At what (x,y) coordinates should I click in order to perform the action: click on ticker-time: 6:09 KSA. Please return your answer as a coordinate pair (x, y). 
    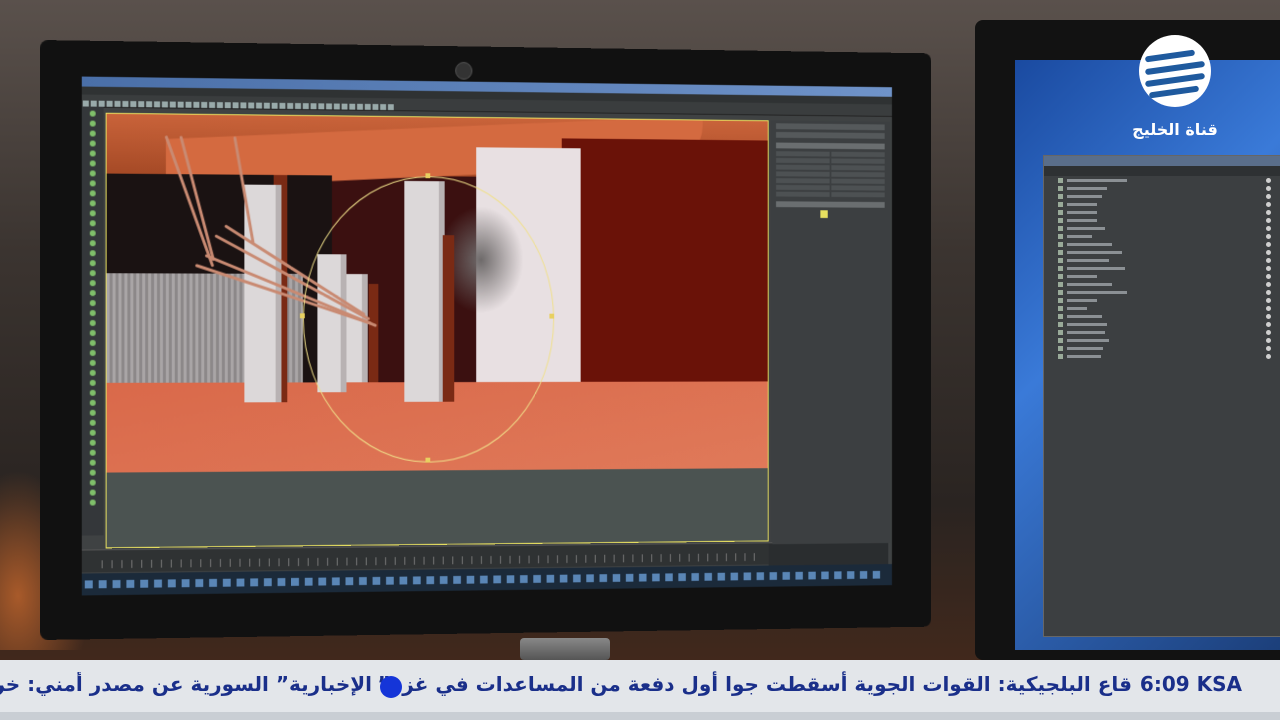
    Looking at the image, I should click on (1190, 684).